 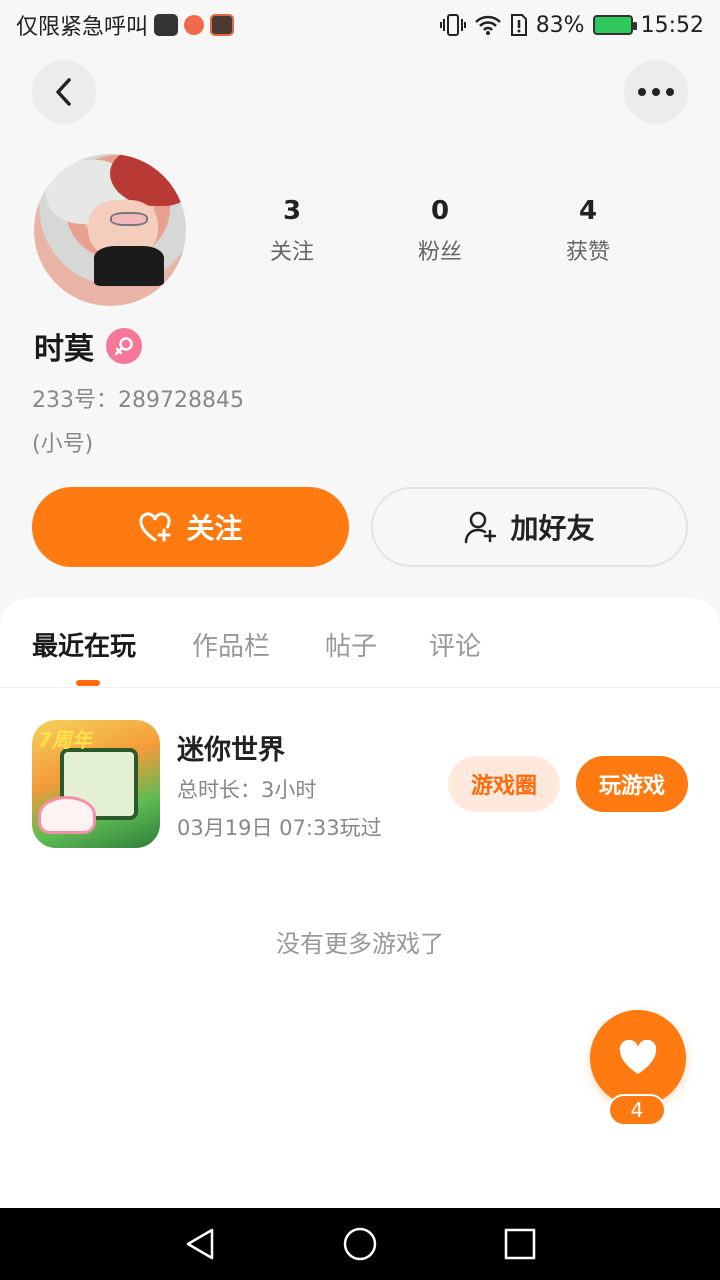 I want to click on sim-alert-icon, so click(x=519, y=25).